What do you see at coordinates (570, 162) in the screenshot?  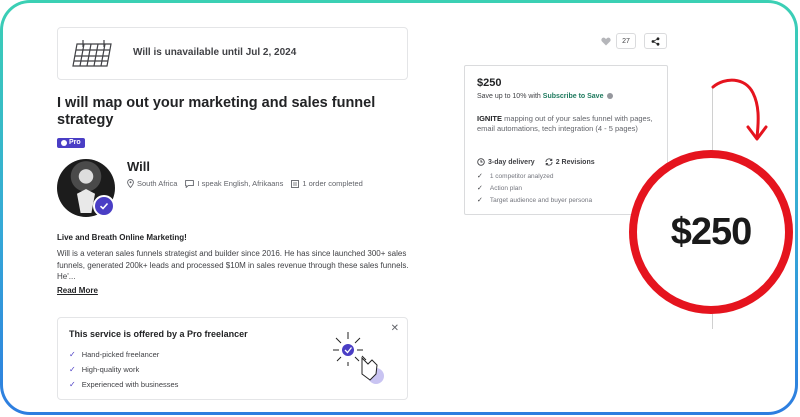 I see `revisions-count: 2 Revisions` at bounding box center [570, 162].